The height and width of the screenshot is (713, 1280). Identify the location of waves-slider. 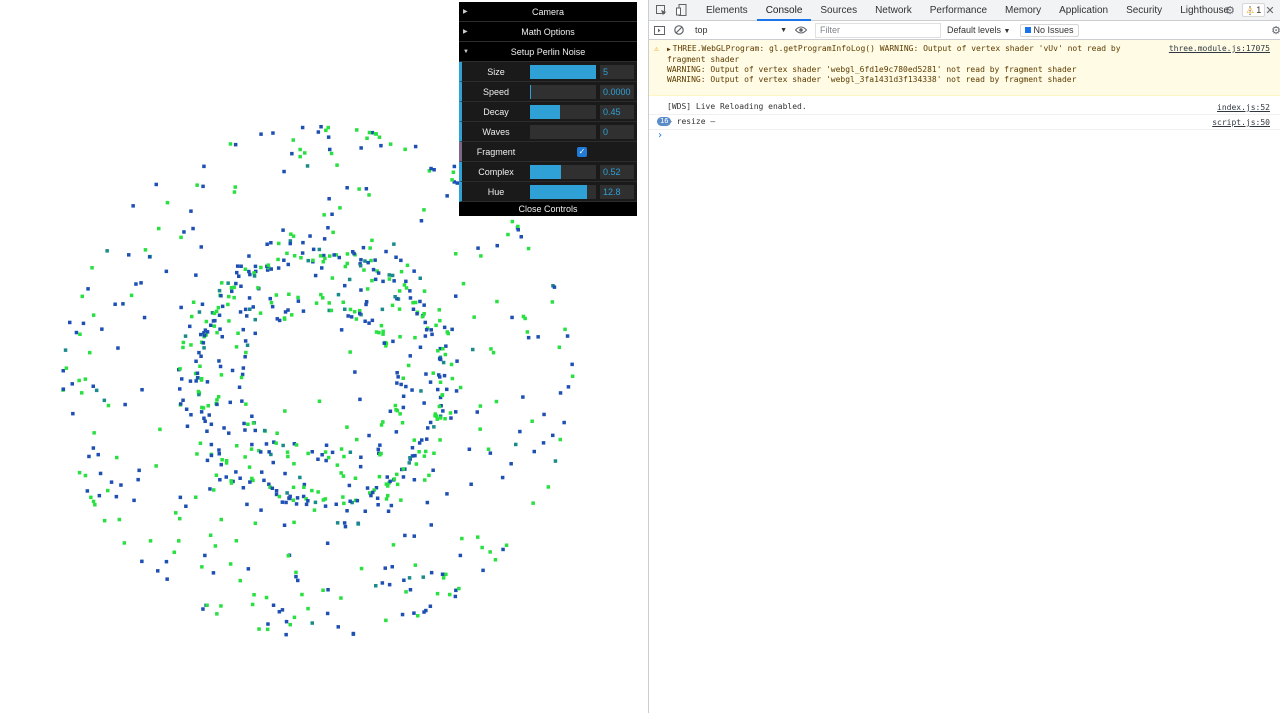
(563, 131).